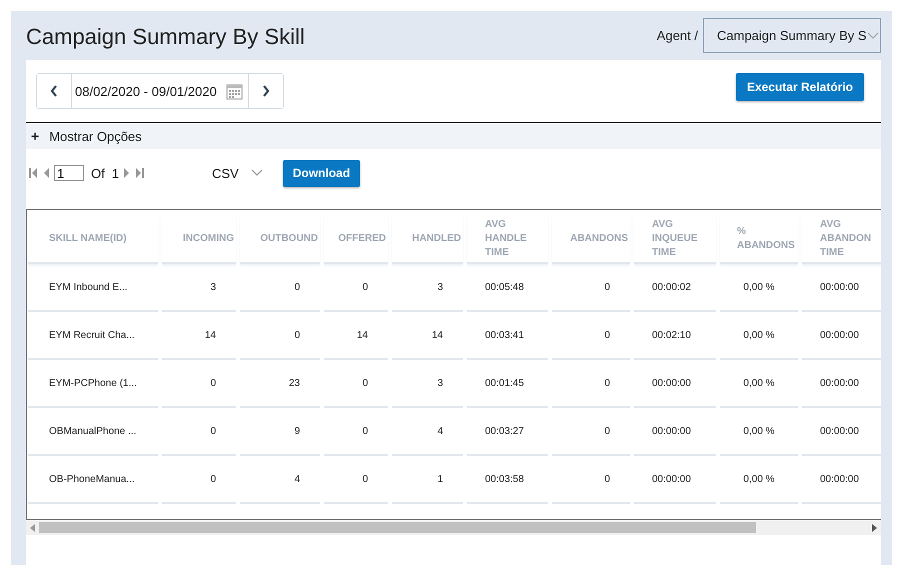  What do you see at coordinates (675, 336) in the screenshot?
I see `table-cell: 00:02:10` at bounding box center [675, 336].